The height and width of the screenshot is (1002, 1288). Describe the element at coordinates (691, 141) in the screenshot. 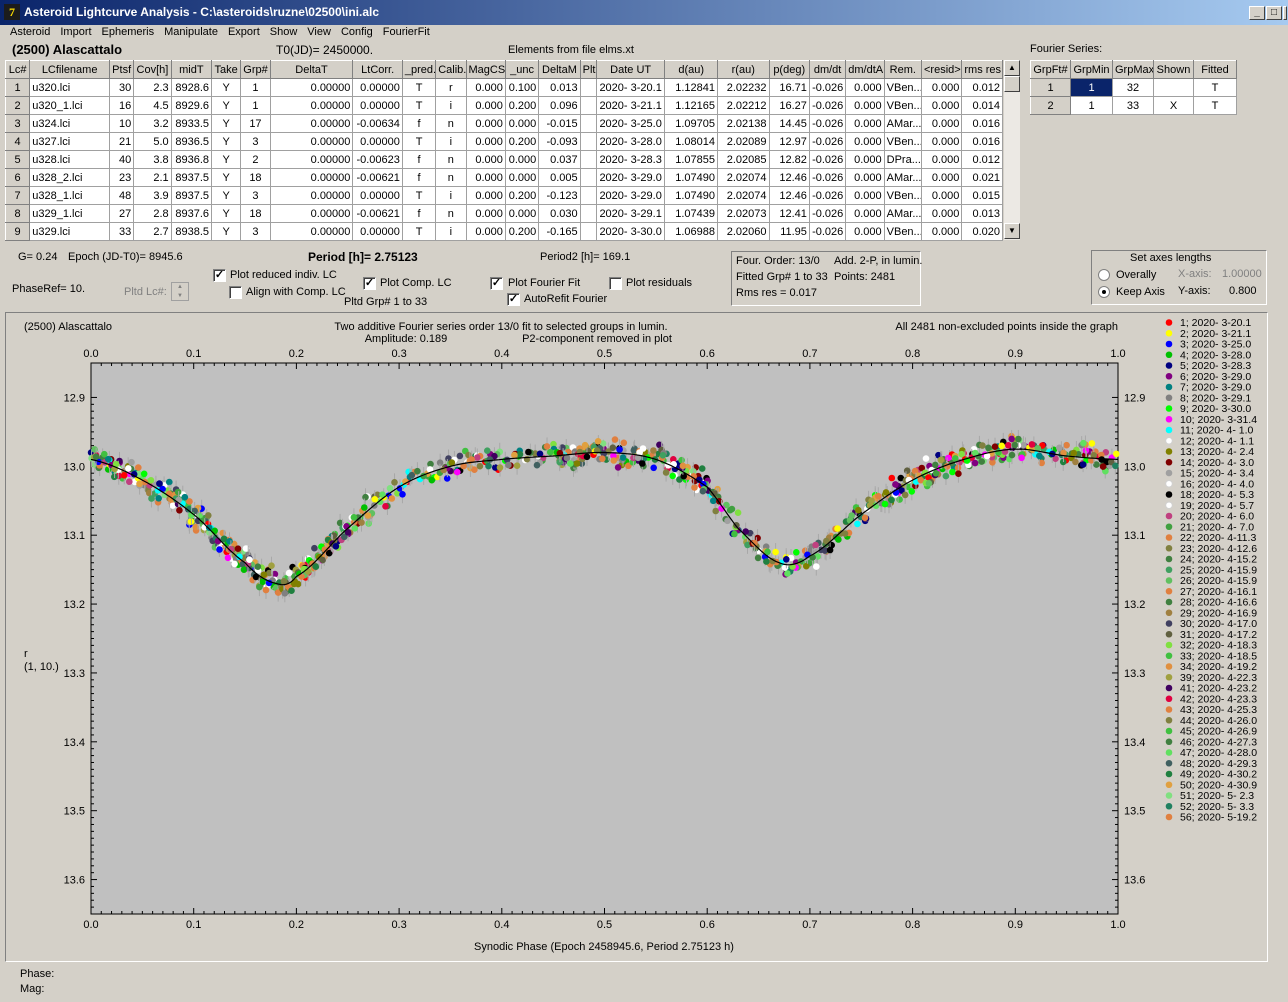

I see `table-cell: 1.08014` at that location.